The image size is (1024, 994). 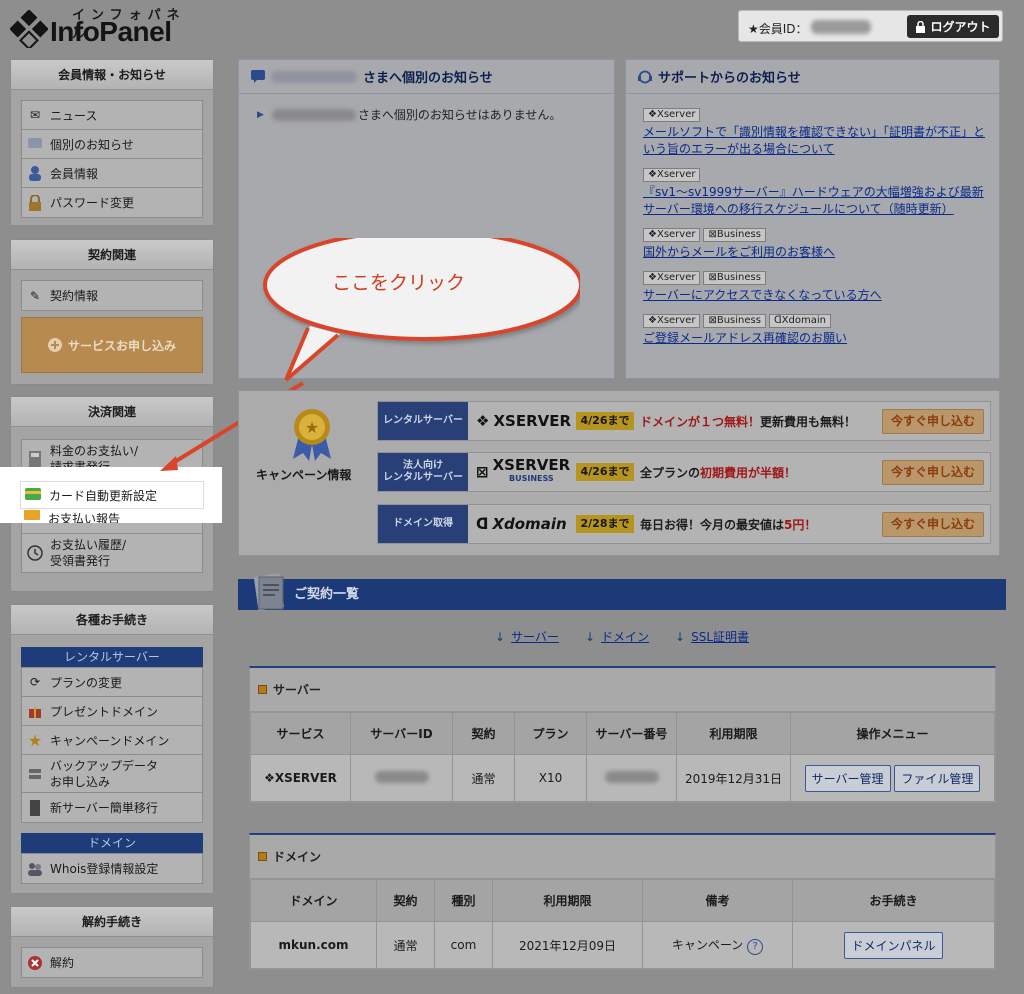 What do you see at coordinates (35, 963) in the screenshot?
I see `cancel-circle-icon` at bounding box center [35, 963].